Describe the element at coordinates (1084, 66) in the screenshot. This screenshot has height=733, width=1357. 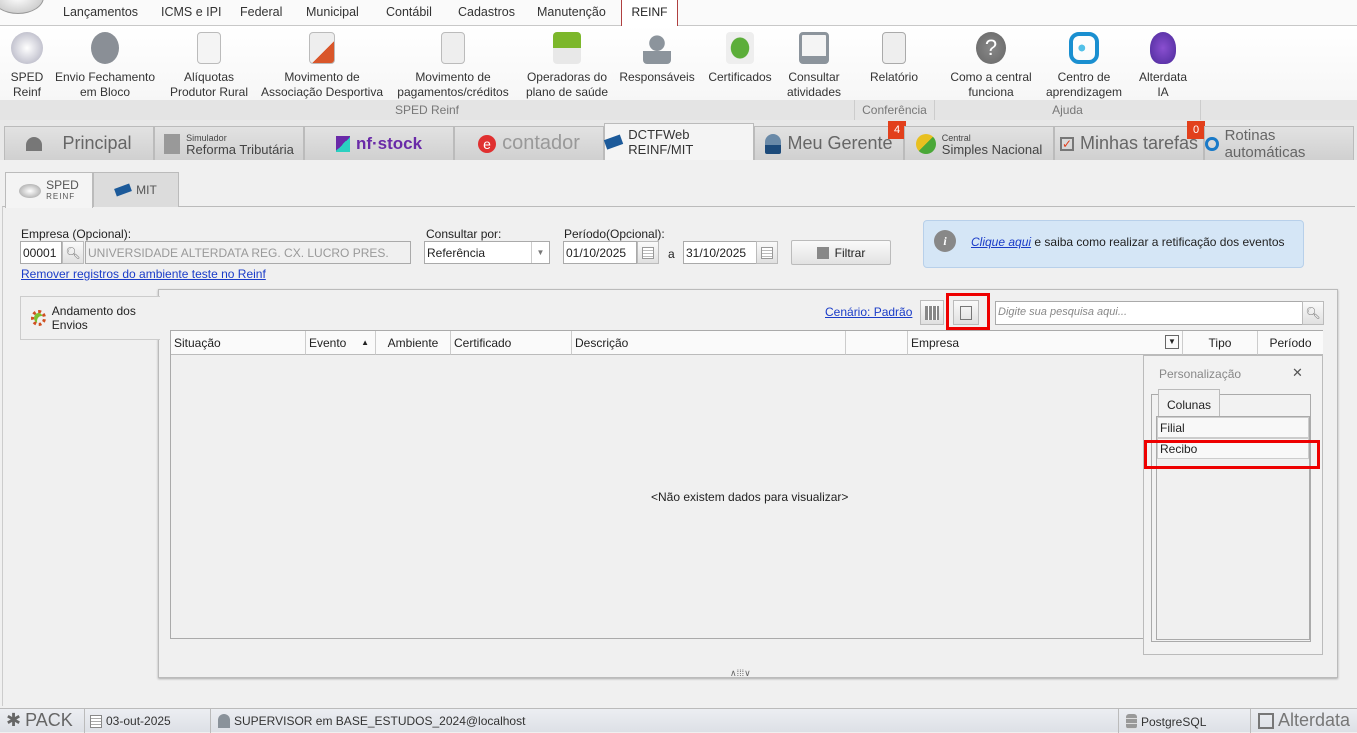
I see `centro-aprendizagem-button: Centro de aprendizagem` at that location.